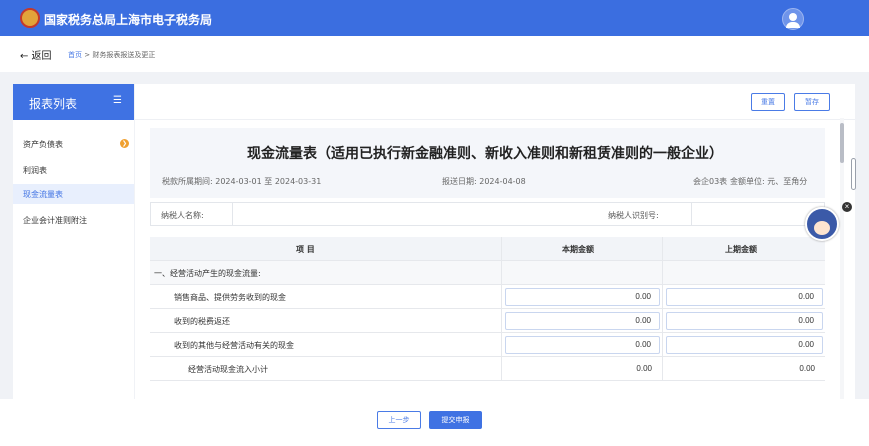 This screenshot has width=869, height=446. What do you see at coordinates (793, 19) in the screenshot?
I see `user-avatar-icon` at bounding box center [793, 19].